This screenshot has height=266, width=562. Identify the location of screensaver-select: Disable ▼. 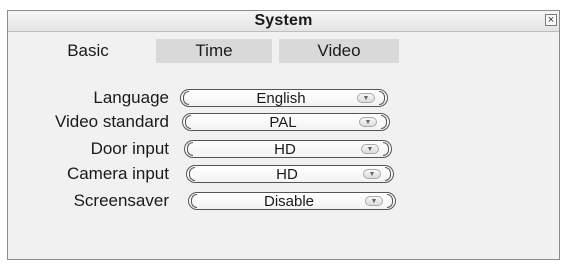
(292, 201).